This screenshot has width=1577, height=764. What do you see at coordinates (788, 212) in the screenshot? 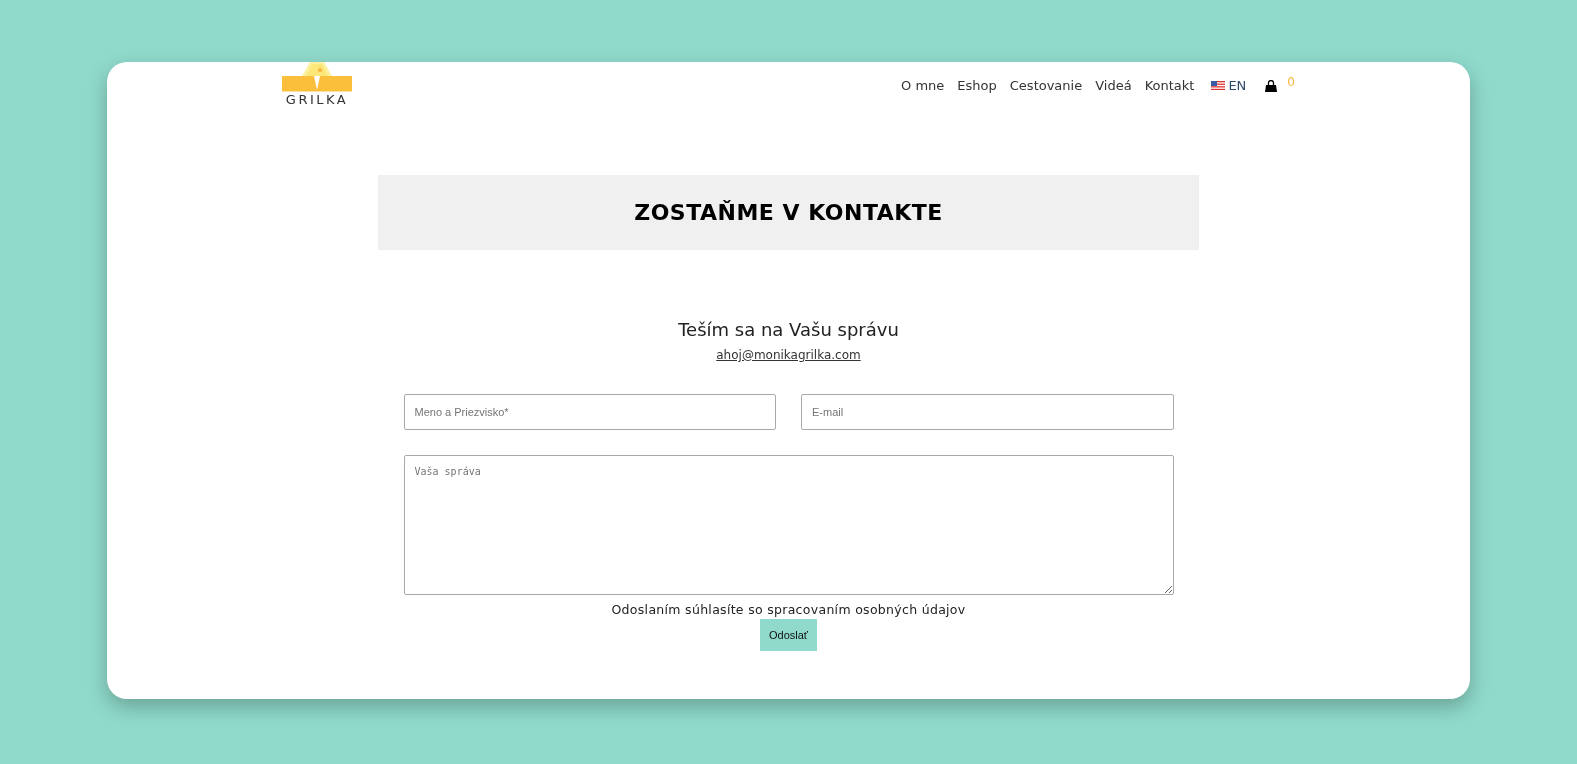
I see `page-title: ZOSTAŇME V KONTAKTE` at bounding box center [788, 212].